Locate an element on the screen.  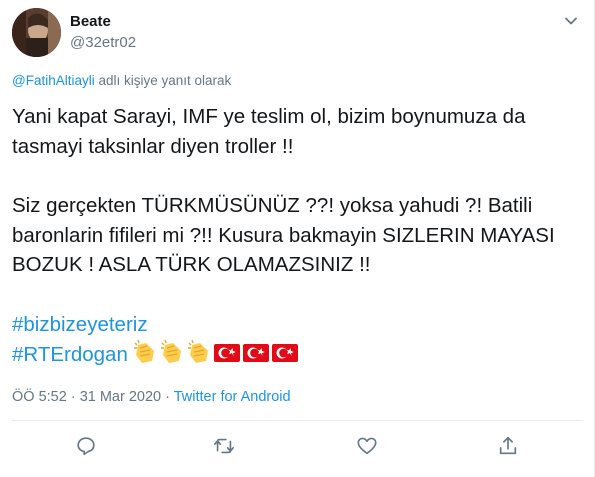
share-icon is located at coordinates (508, 445).